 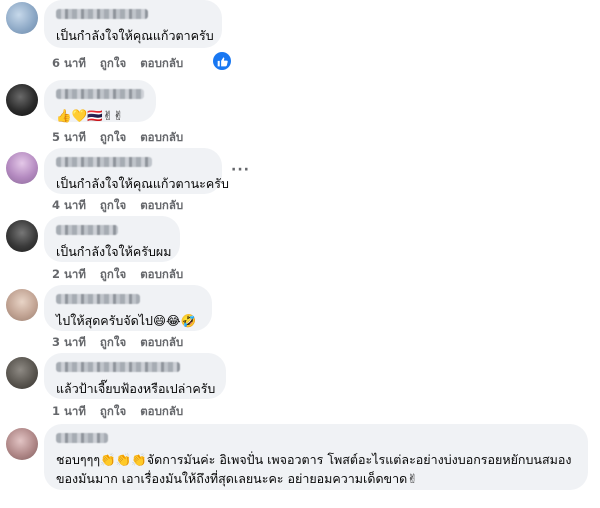 What do you see at coordinates (69, 138) in the screenshot?
I see `comment-time: 5 นาที` at bounding box center [69, 138].